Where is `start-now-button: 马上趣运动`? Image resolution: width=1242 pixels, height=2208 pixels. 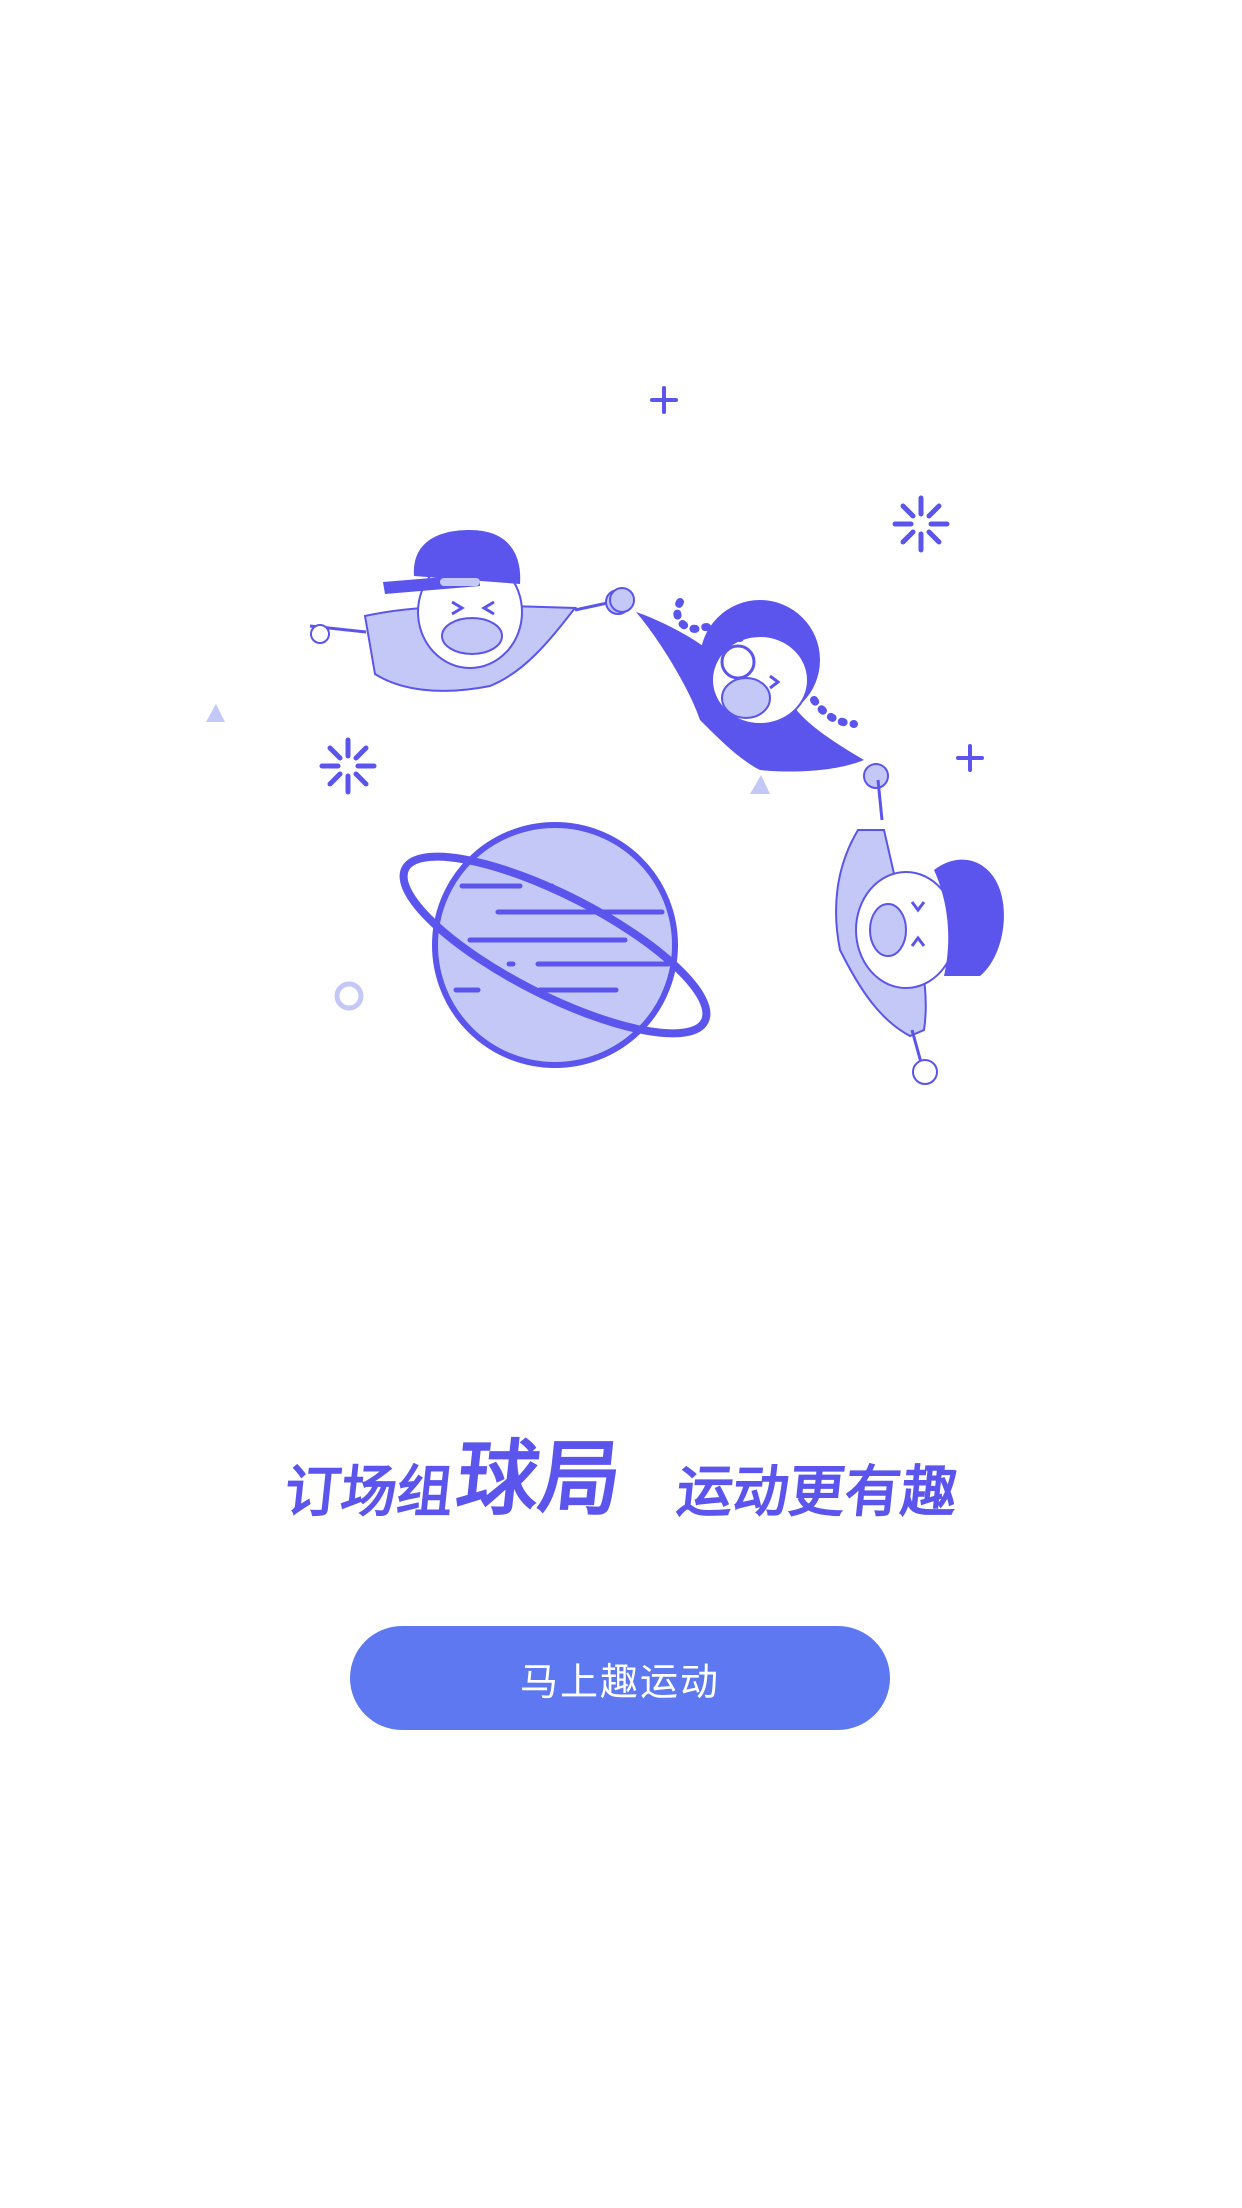 start-now-button: 马上趣运动 is located at coordinates (620, 1678).